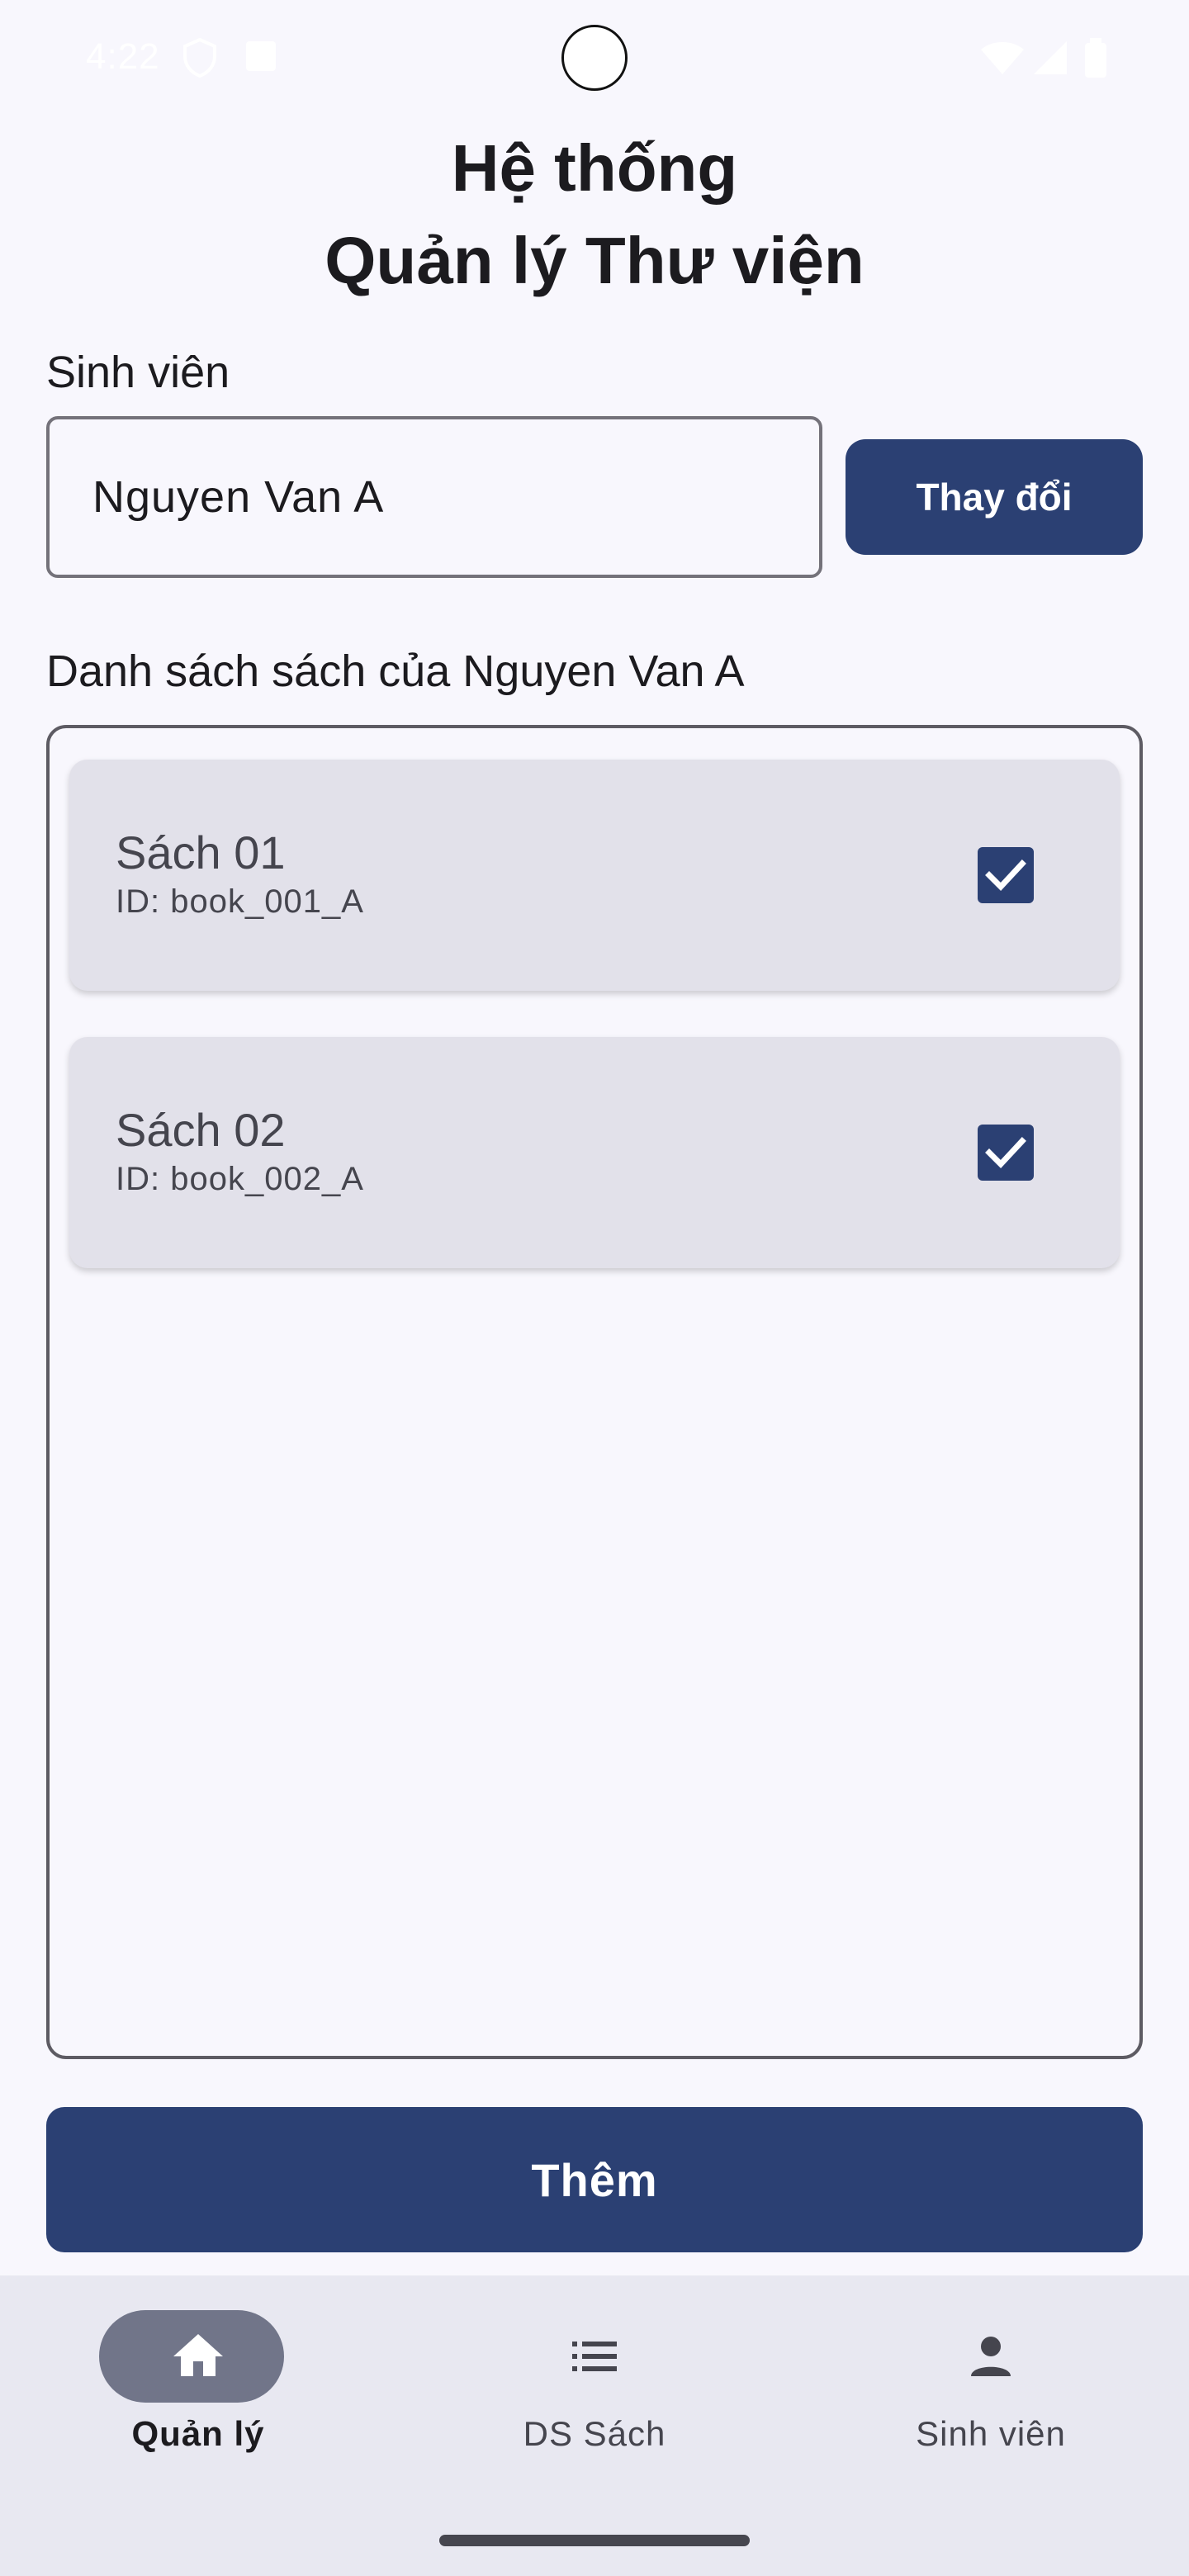 The image size is (1189, 2576). What do you see at coordinates (1002, 60) in the screenshot?
I see `wifi-icon` at bounding box center [1002, 60].